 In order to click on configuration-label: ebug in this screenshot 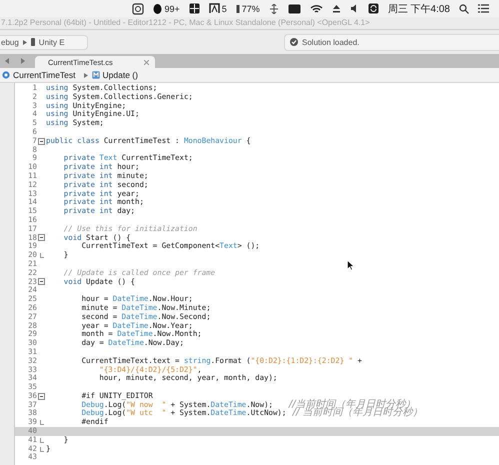, I will do `click(10, 42)`.